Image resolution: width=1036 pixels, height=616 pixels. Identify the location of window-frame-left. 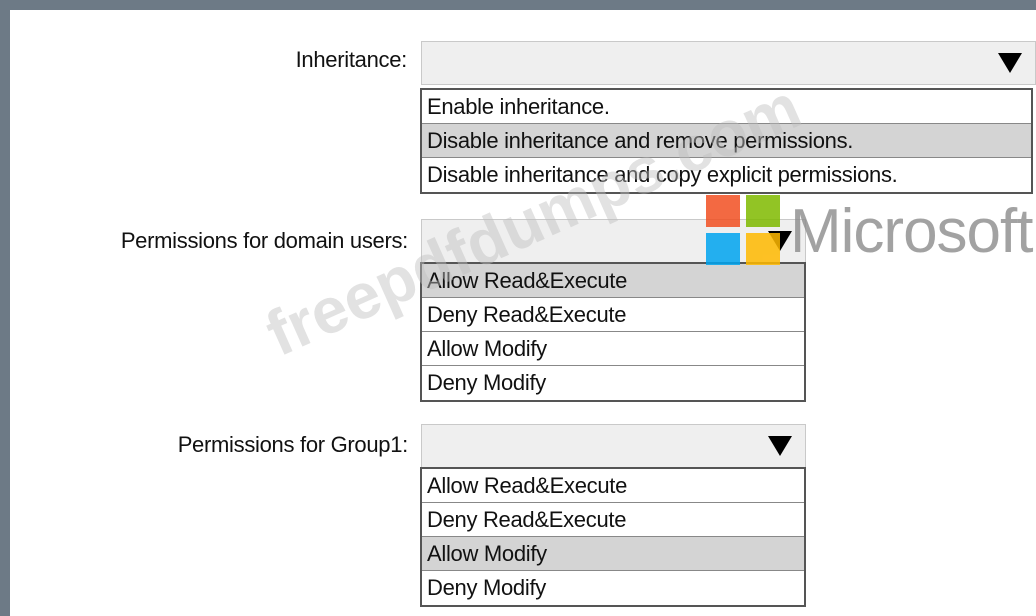
(5, 308).